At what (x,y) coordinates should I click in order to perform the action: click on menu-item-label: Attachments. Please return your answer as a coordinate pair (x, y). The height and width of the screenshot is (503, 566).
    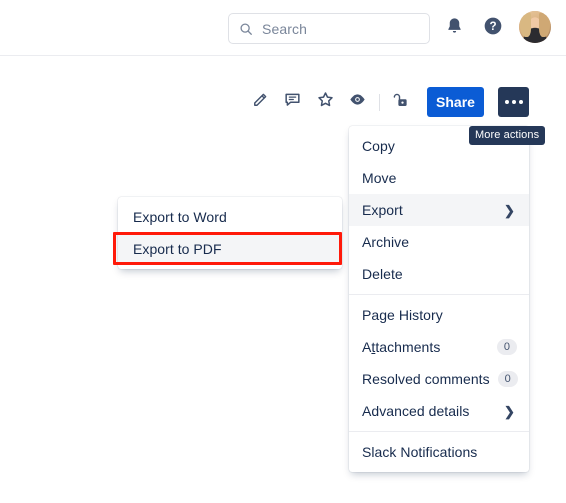
    Looking at the image, I should click on (401, 347).